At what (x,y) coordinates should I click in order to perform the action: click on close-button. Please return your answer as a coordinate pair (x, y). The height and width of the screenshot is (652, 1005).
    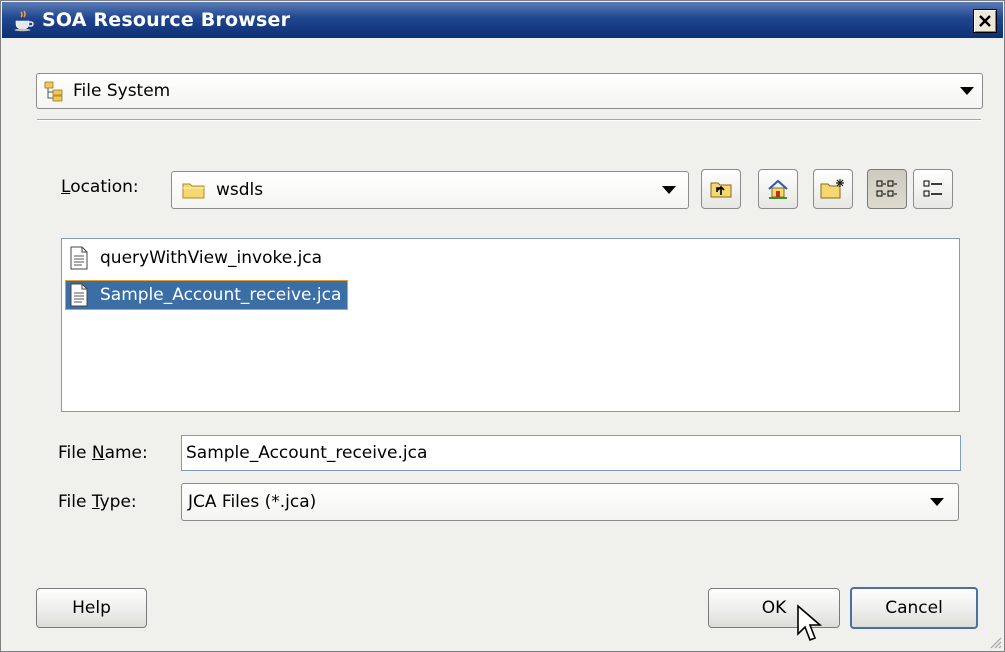
    Looking at the image, I should click on (985, 21).